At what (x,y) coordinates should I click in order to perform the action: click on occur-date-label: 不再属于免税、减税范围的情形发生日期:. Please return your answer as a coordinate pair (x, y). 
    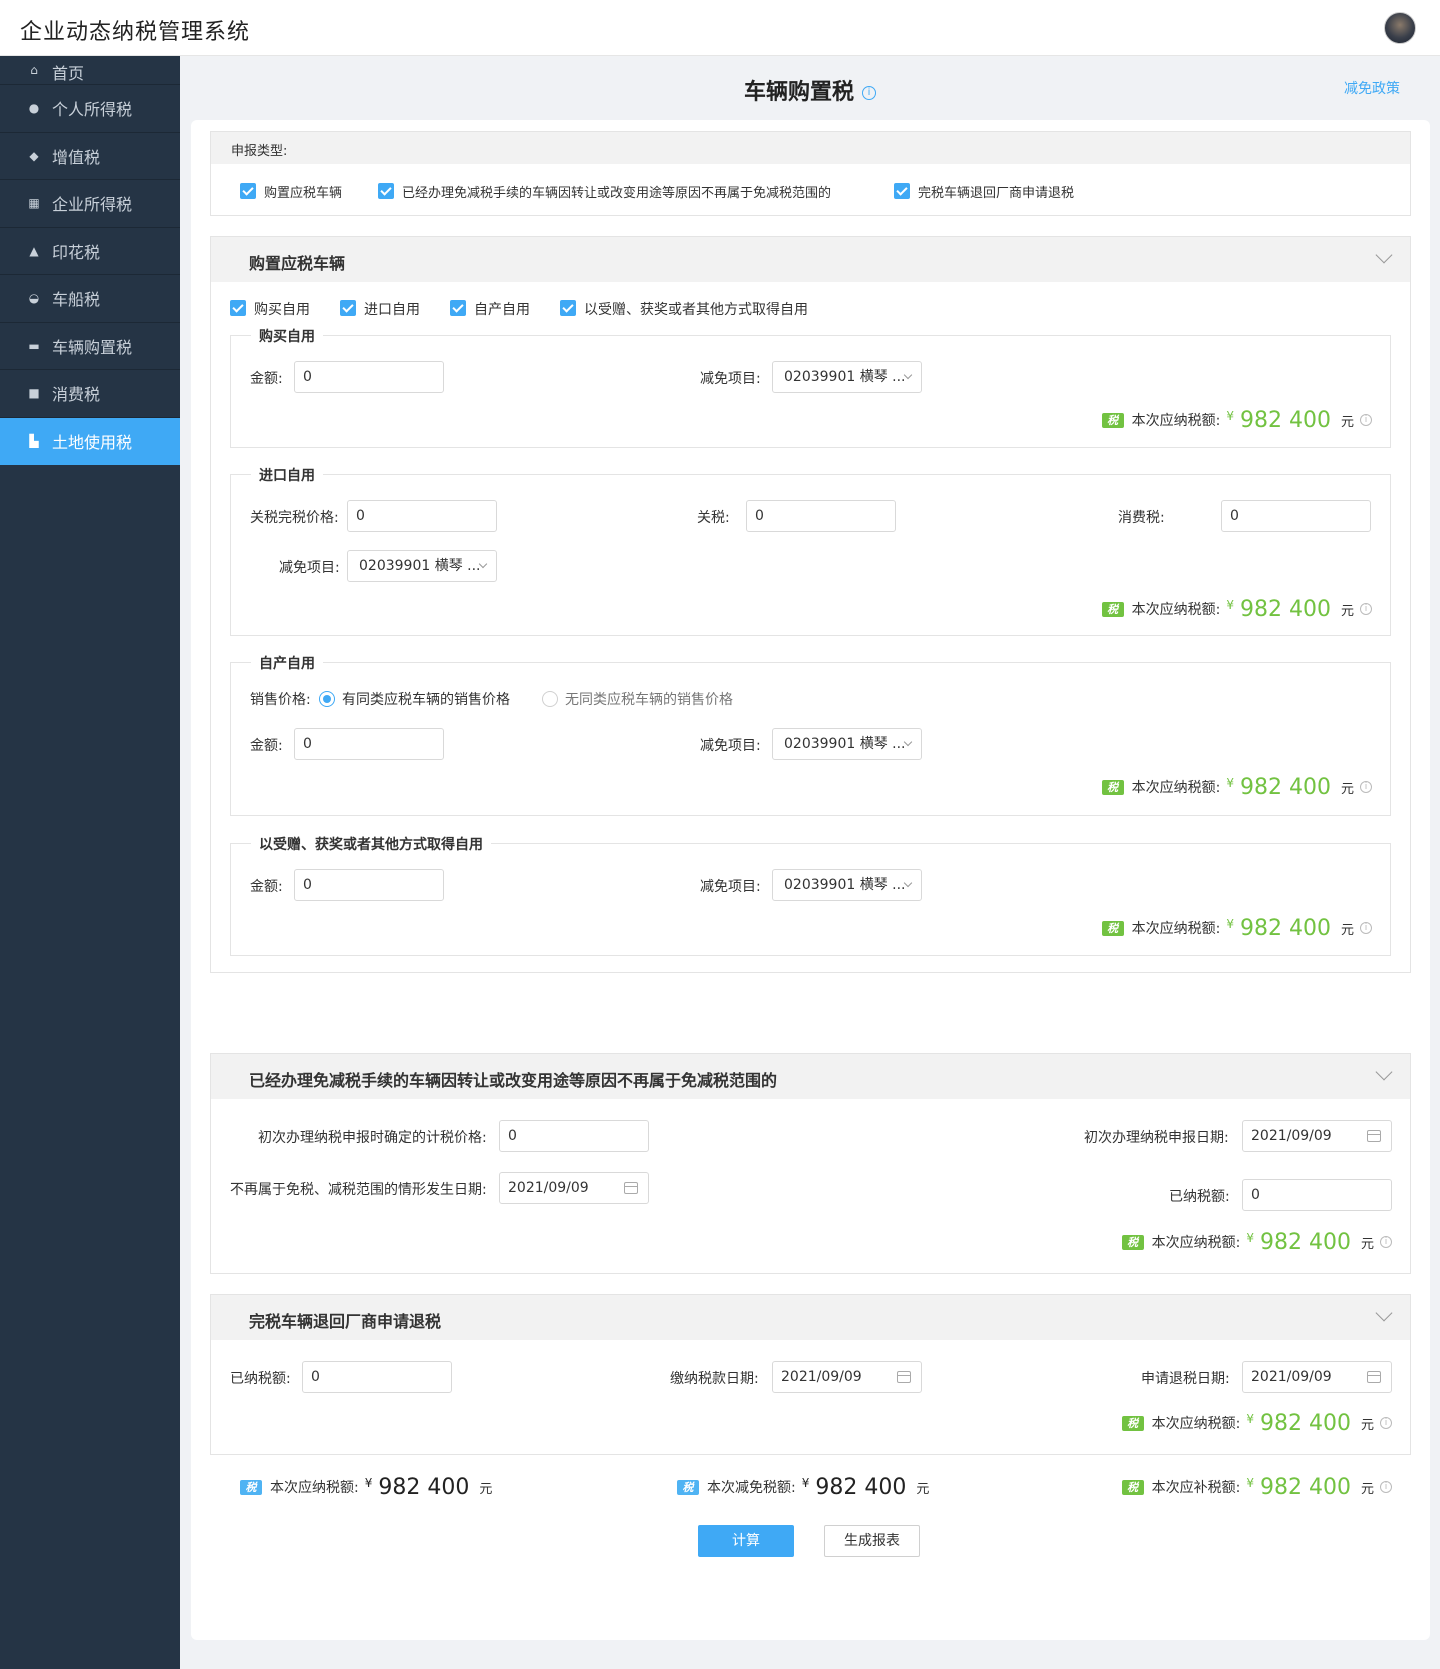
    Looking at the image, I should click on (358, 1190).